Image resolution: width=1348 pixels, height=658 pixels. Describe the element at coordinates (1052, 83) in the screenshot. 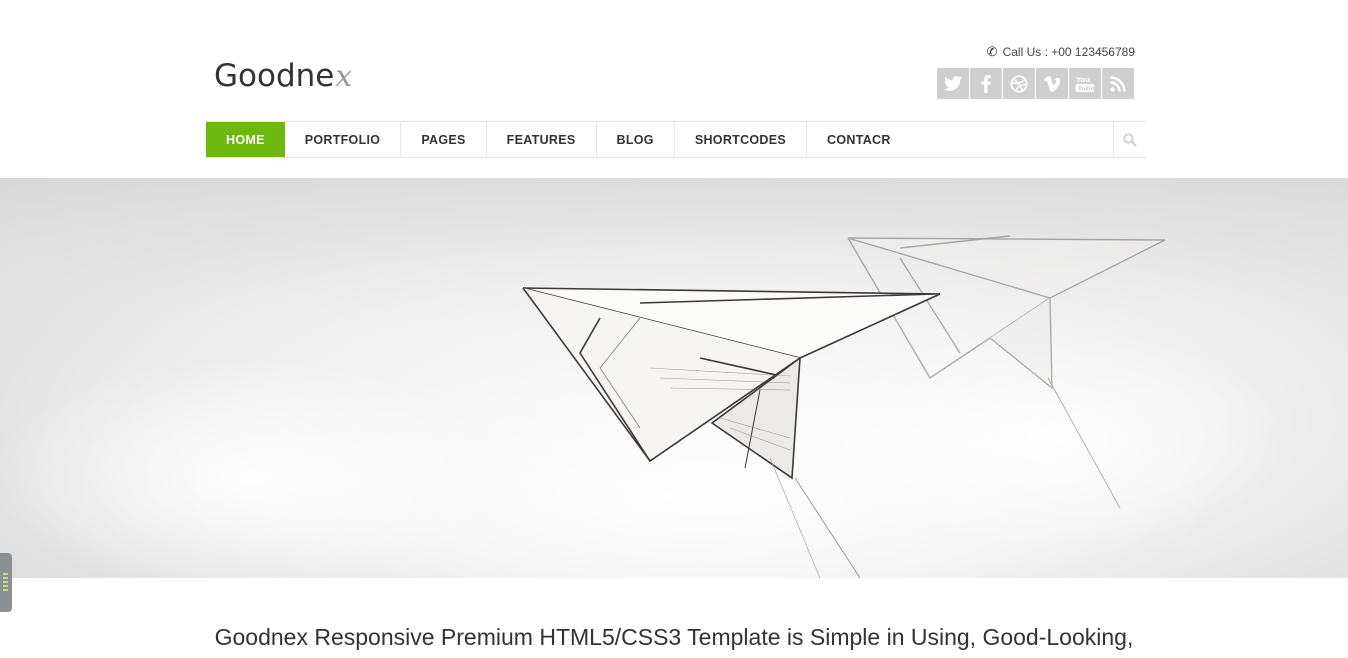

I see `vimeo-icon` at that location.